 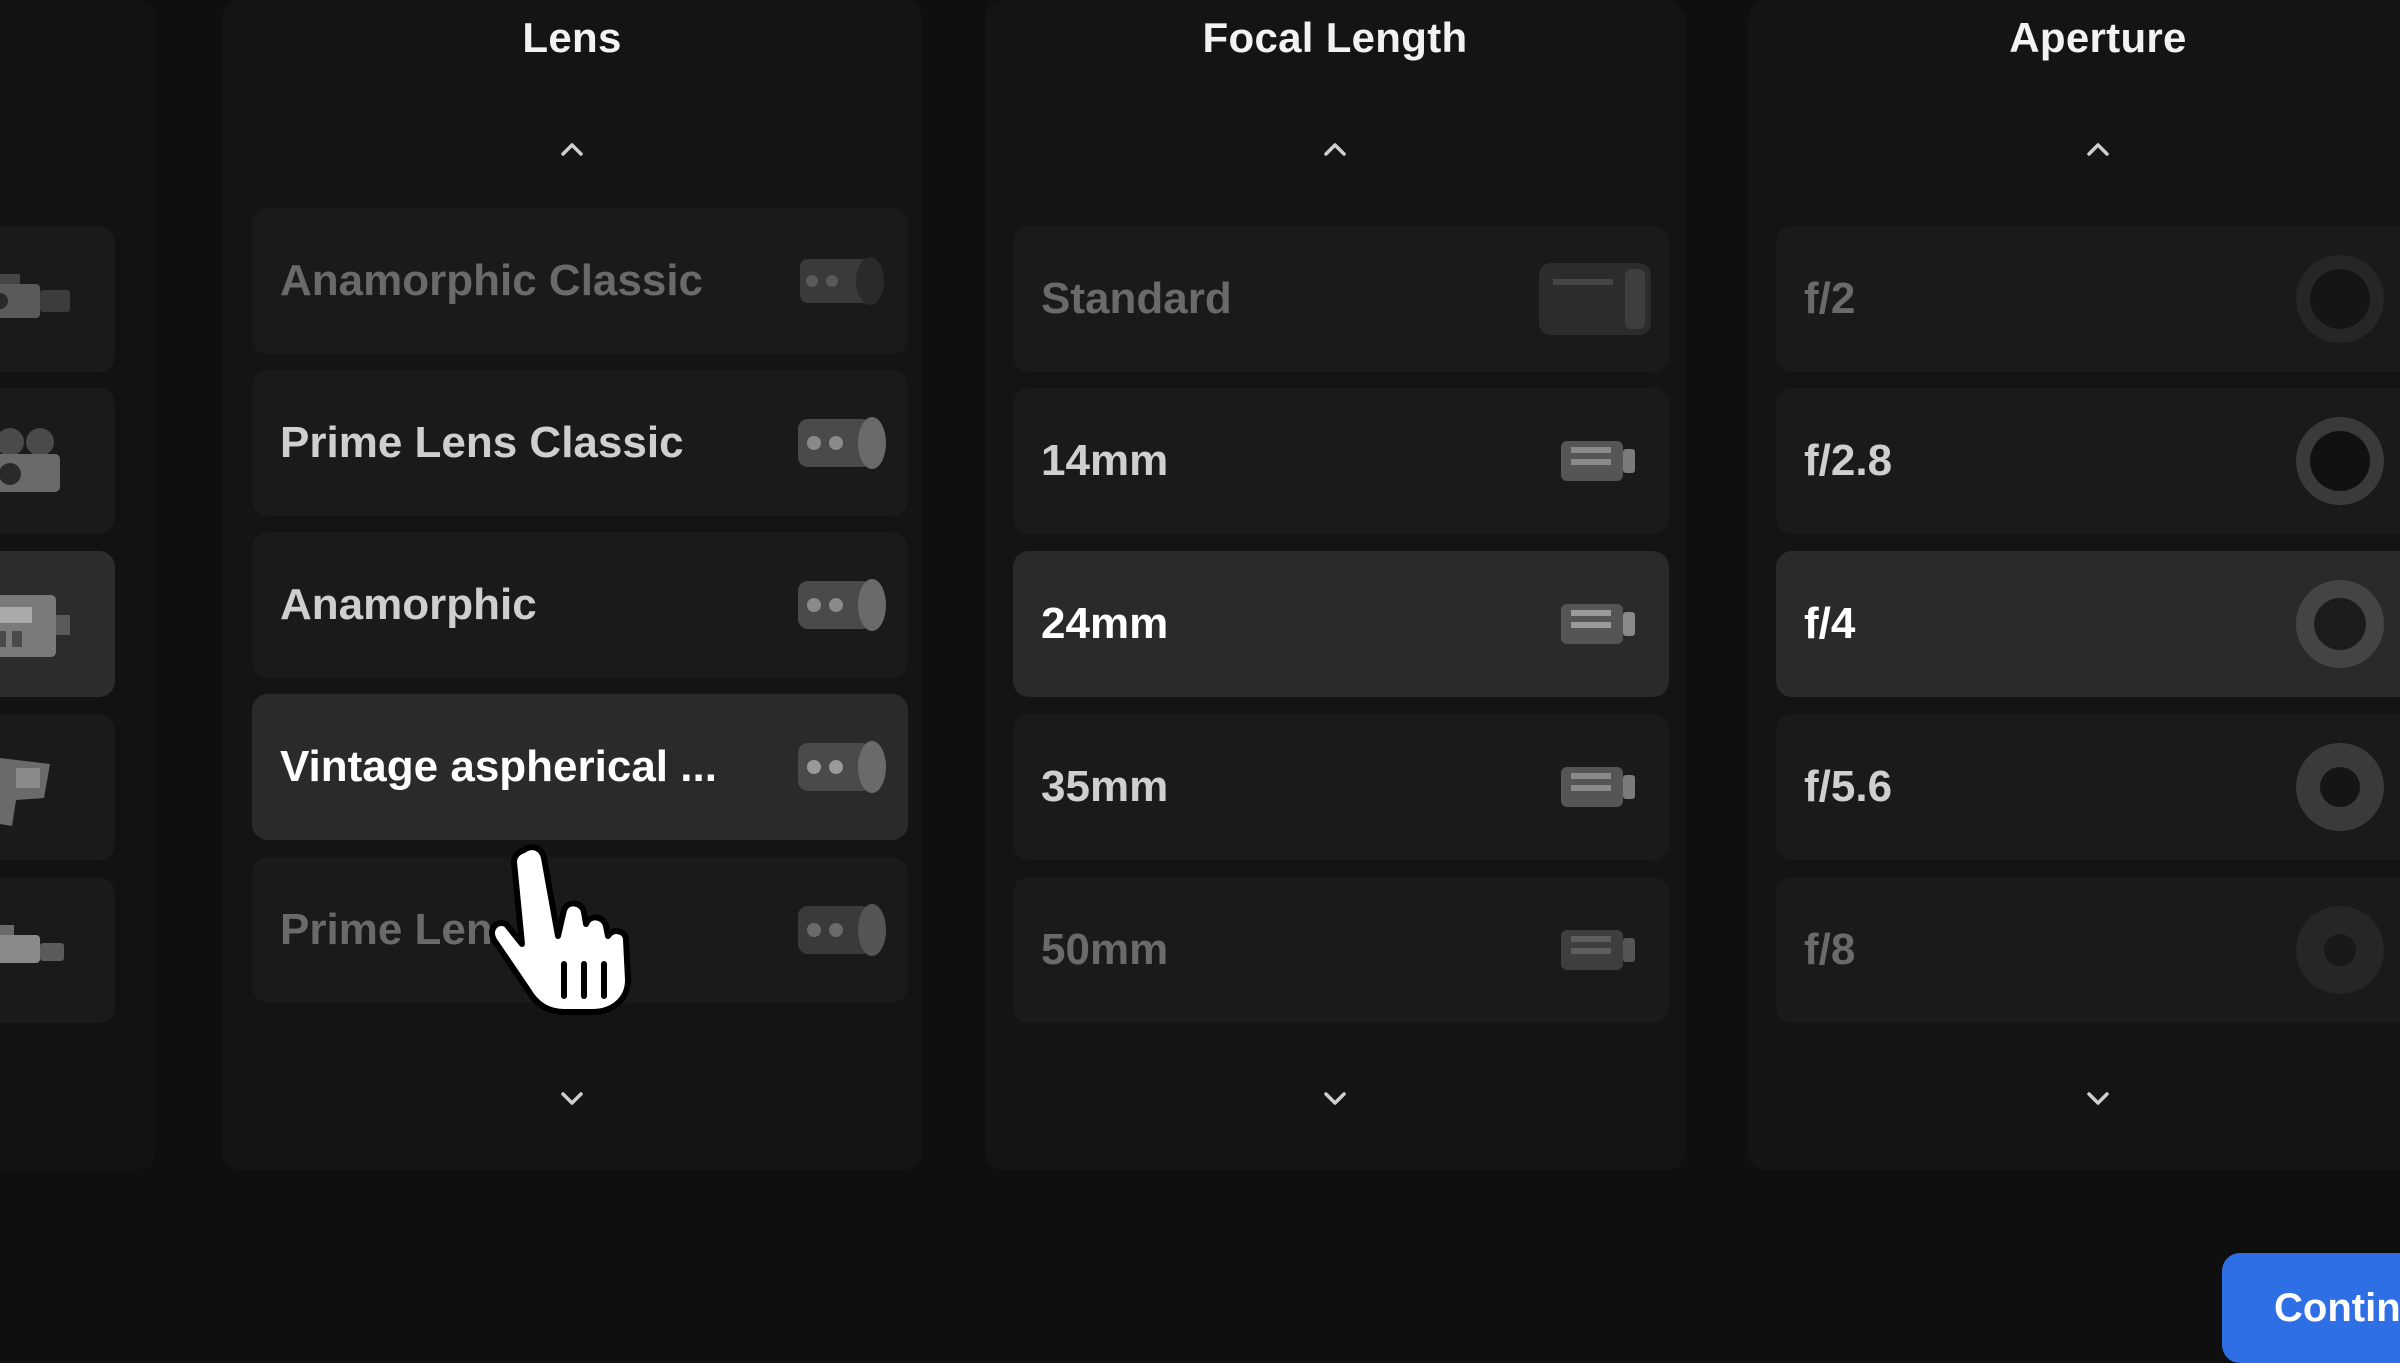 What do you see at coordinates (30, 460) in the screenshot?
I see `film-camera-icon` at bounding box center [30, 460].